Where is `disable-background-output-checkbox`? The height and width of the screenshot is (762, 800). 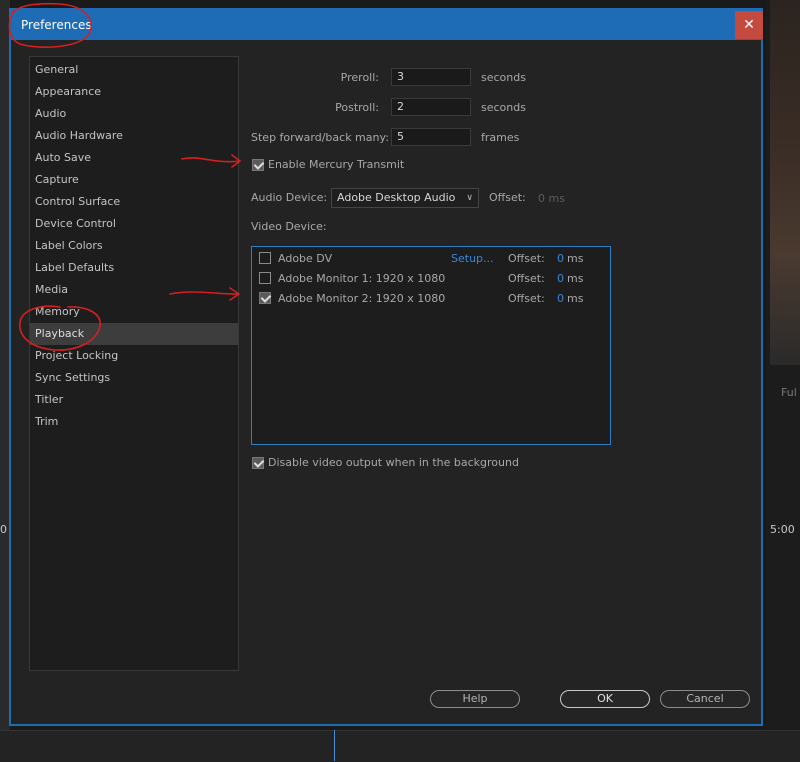 disable-background-output-checkbox is located at coordinates (258, 463).